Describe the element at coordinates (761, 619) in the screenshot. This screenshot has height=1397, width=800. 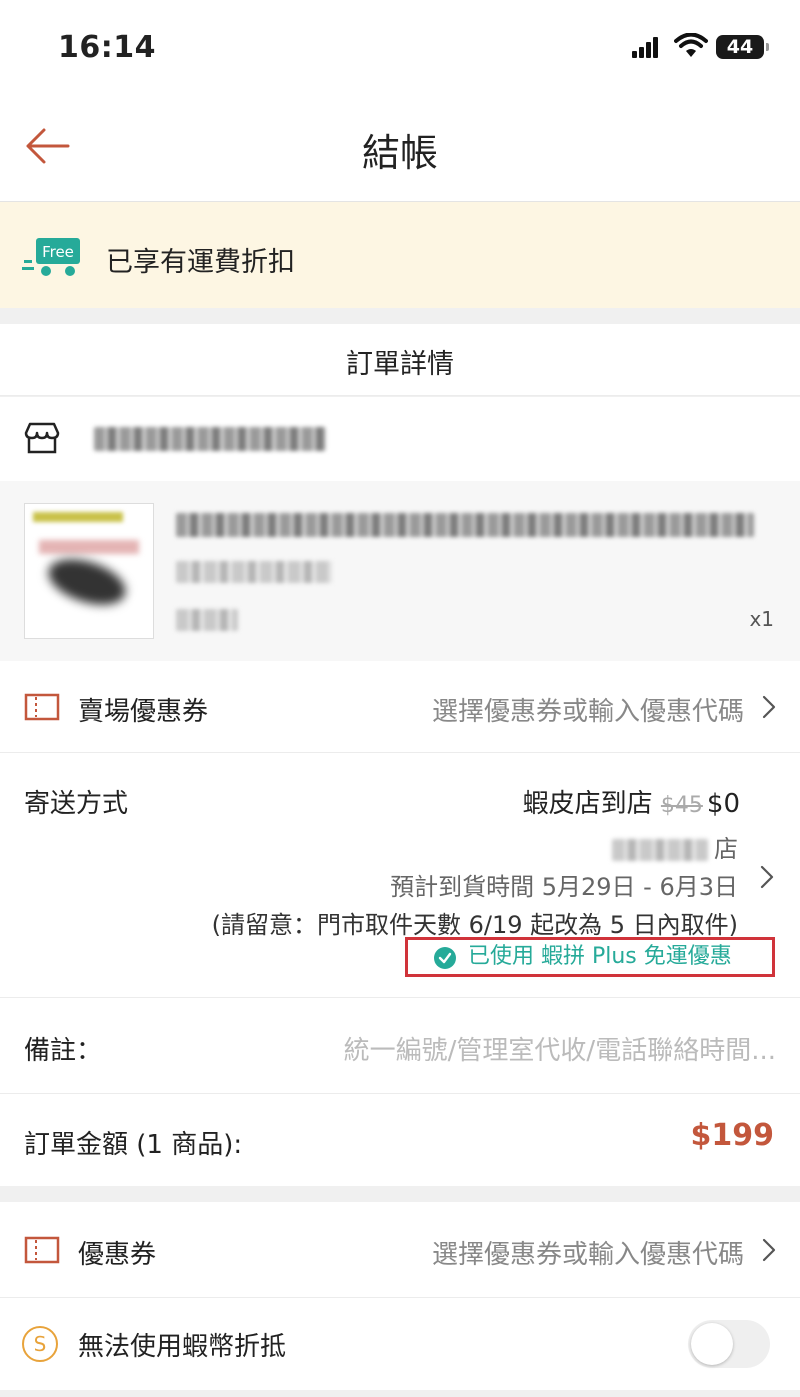
I see `product-quantity: x1` at that location.